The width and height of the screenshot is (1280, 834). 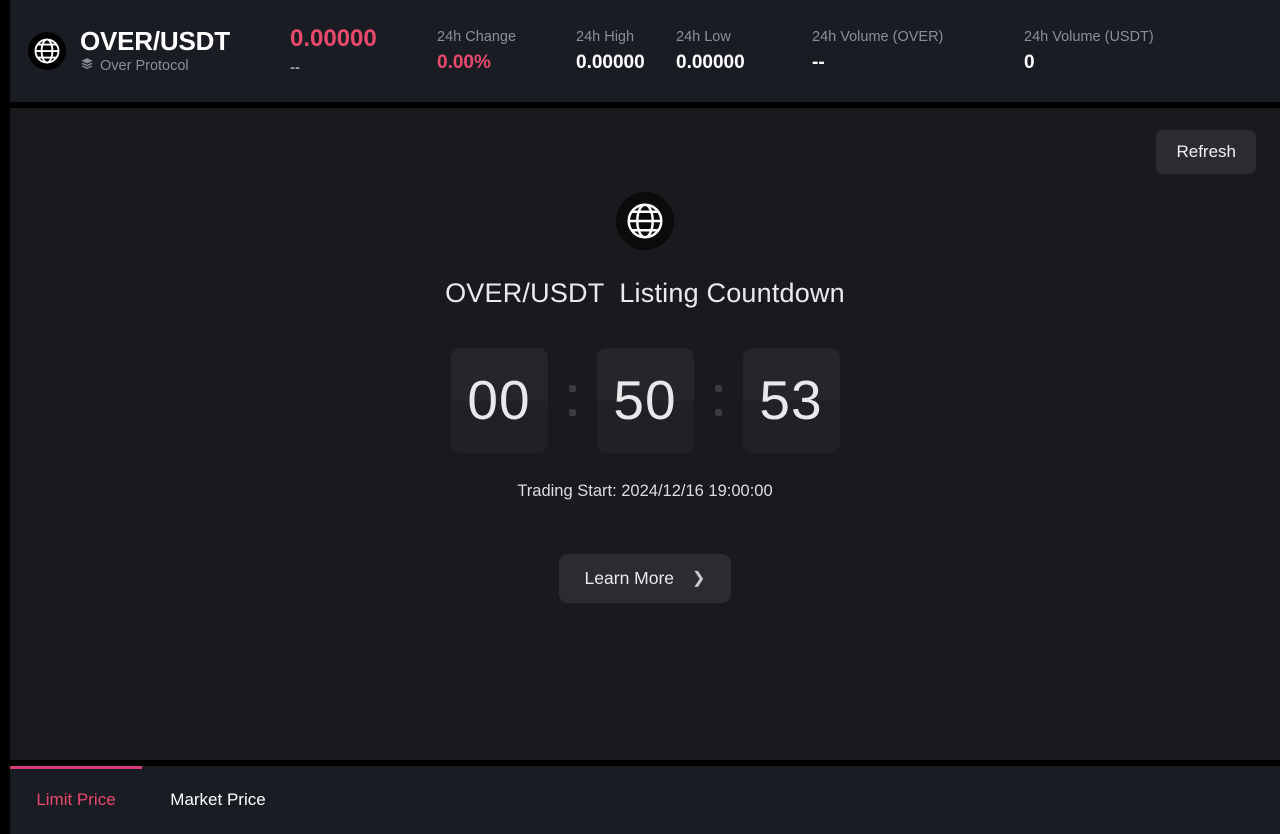 I want to click on stat-24h-volume-base: 24h Volume (OVER) --, so click(x=918, y=51).